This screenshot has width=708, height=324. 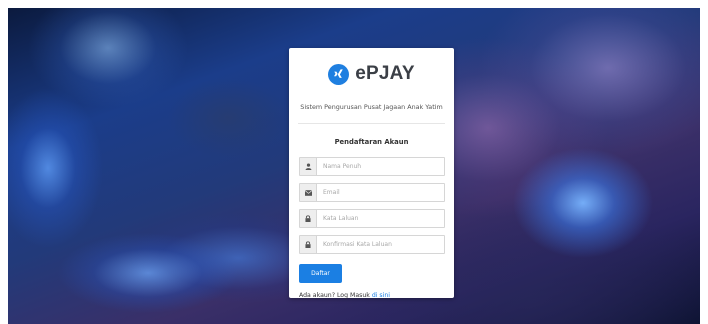 What do you see at coordinates (339, 74) in the screenshot?
I see `xing-logo-icon` at bounding box center [339, 74].